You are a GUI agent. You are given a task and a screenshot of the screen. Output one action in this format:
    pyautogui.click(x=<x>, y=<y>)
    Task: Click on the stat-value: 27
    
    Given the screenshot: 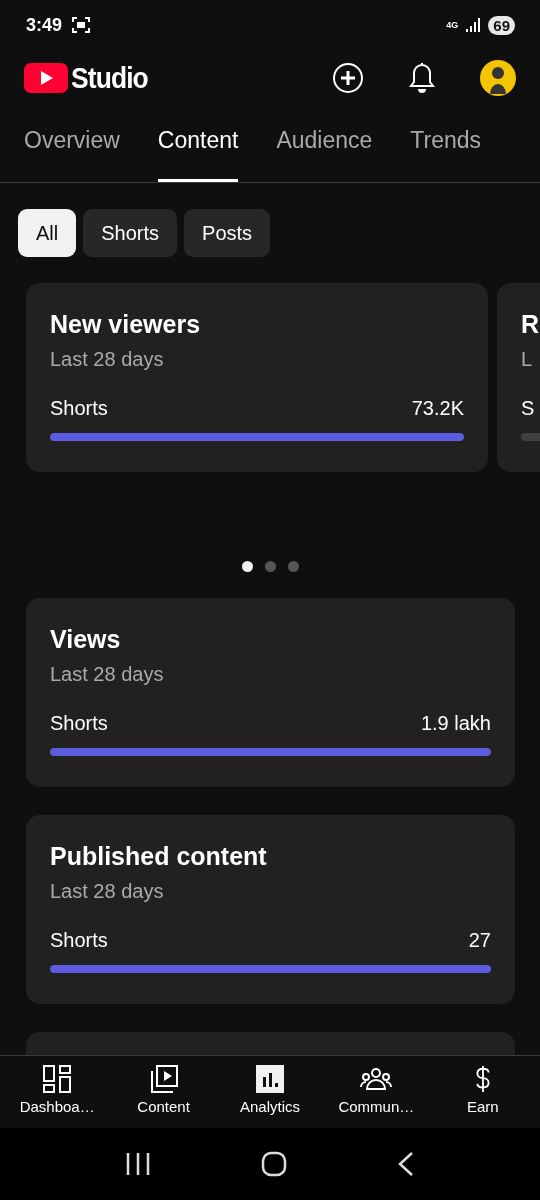 What is the action you would take?
    pyautogui.click(x=479, y=940)
    